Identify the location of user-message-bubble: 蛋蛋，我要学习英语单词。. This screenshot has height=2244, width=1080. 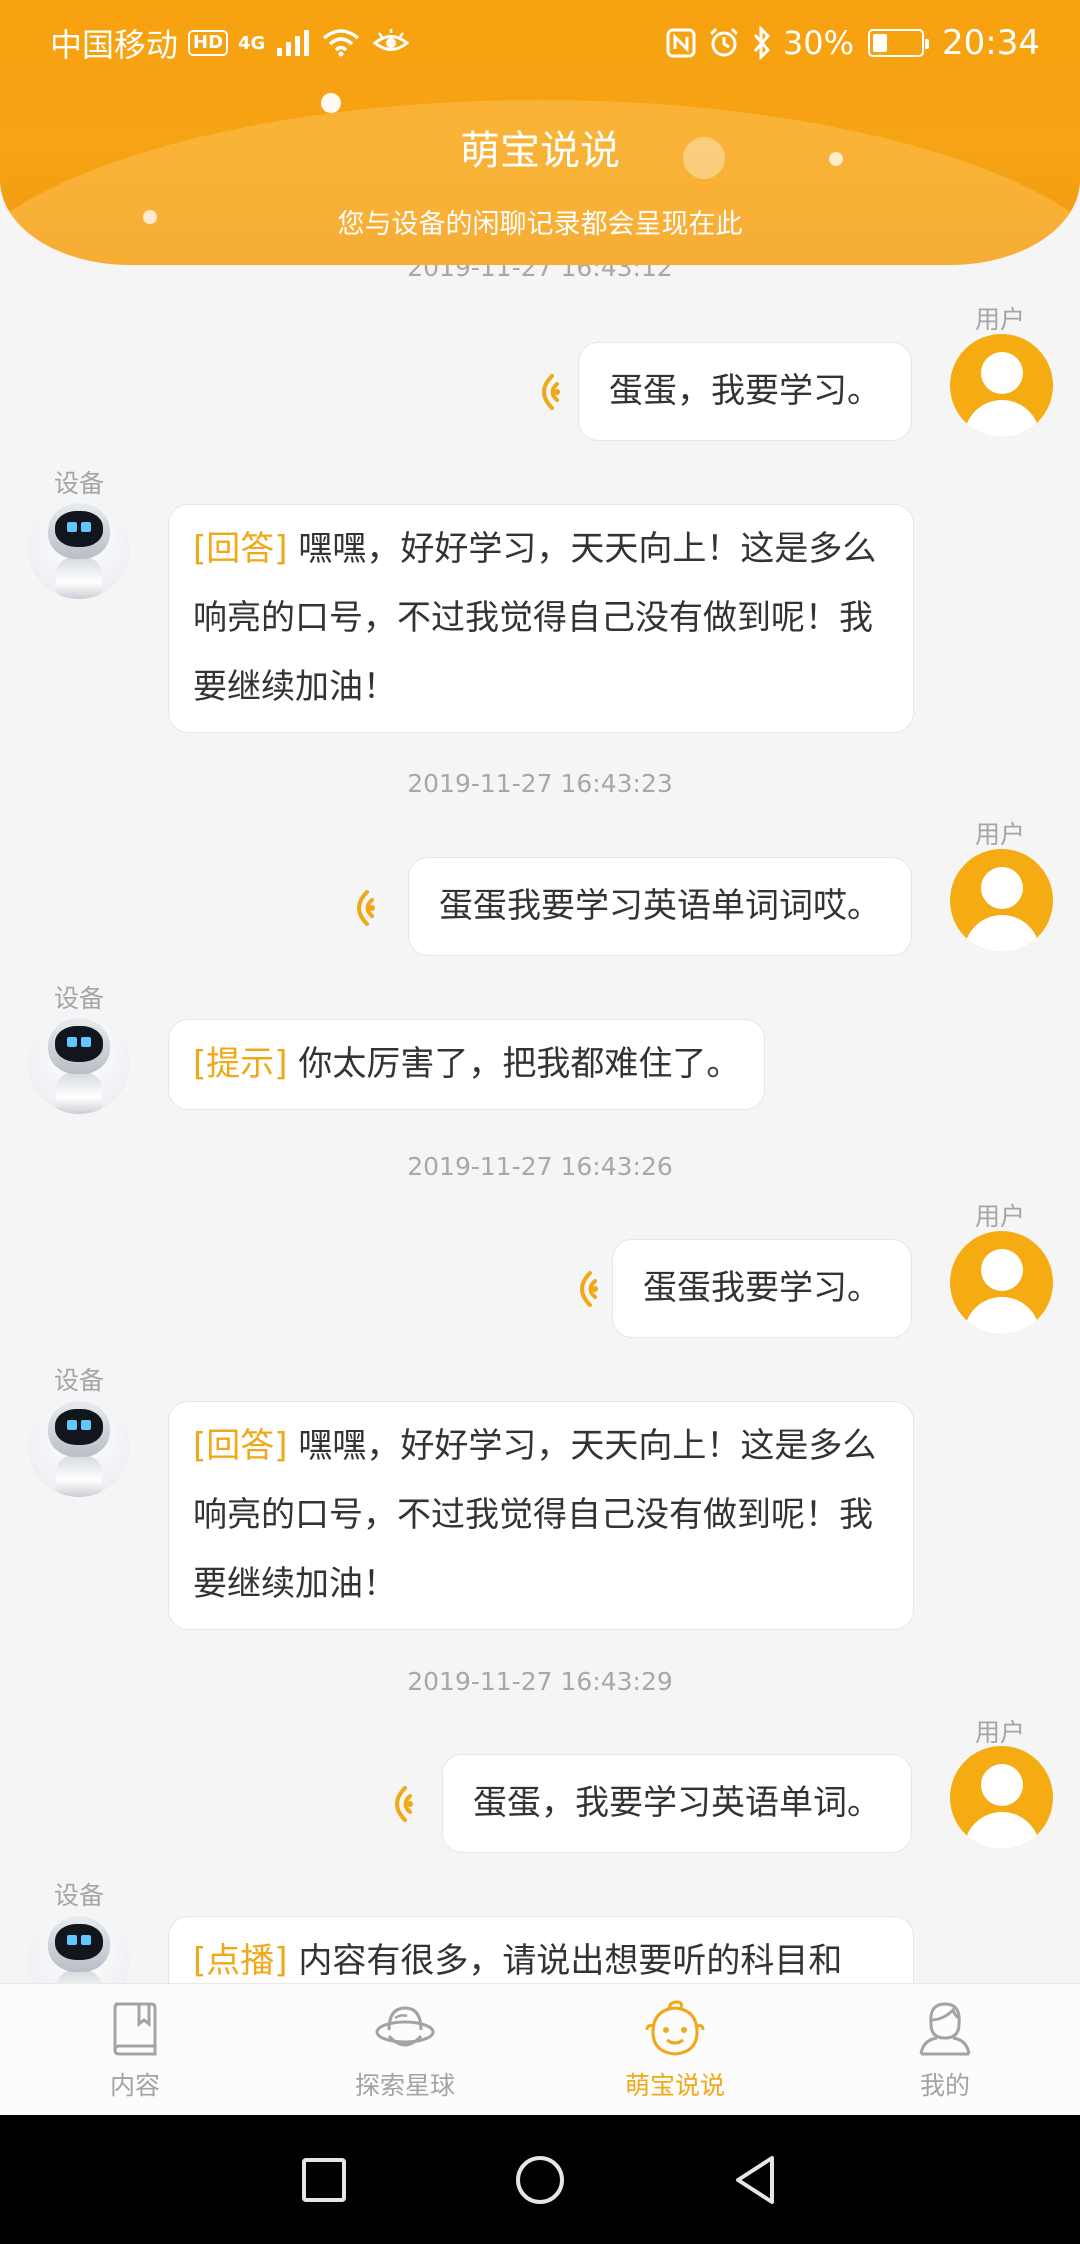
(677, 1803).